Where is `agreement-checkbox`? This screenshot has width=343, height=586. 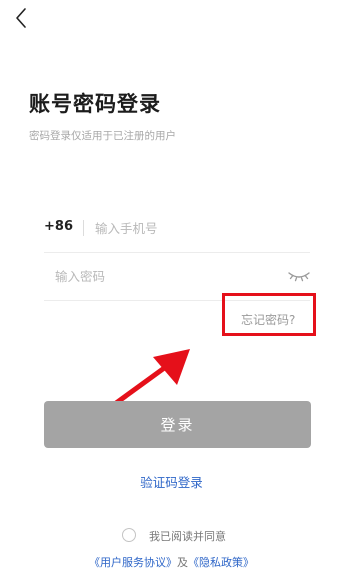 agreement-checkbox is located at coordinates (129, 535).